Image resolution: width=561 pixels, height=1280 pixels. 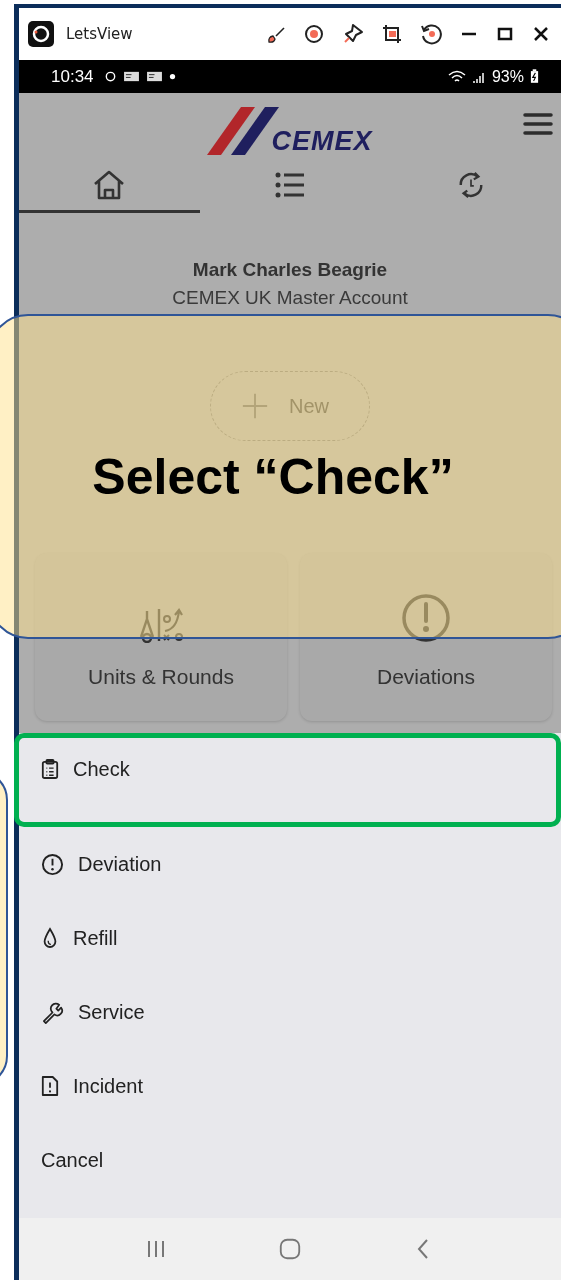 I want to click on menu-item: Incident, so click(x=290, y=1086).